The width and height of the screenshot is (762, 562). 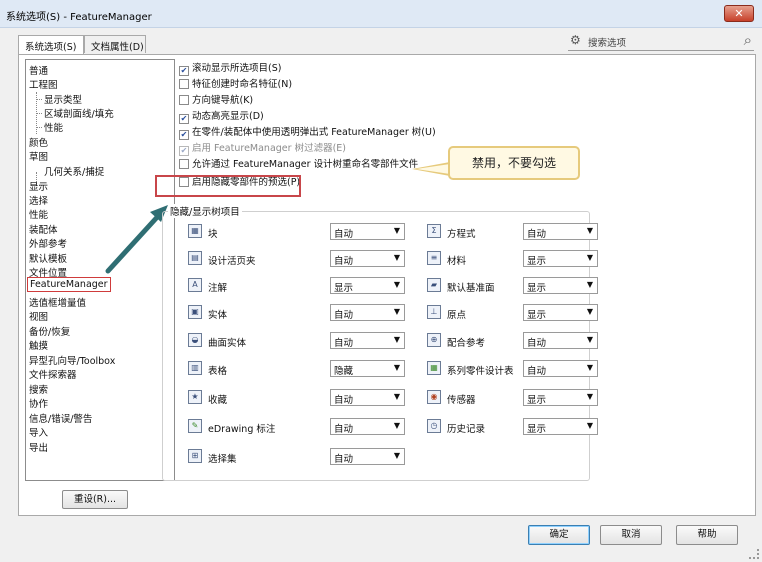 What do you see at coordinates (367, 340) in the screenshot?
I see `surface-bodies-select: 自动 ▼` at bounding box center [367, 340].